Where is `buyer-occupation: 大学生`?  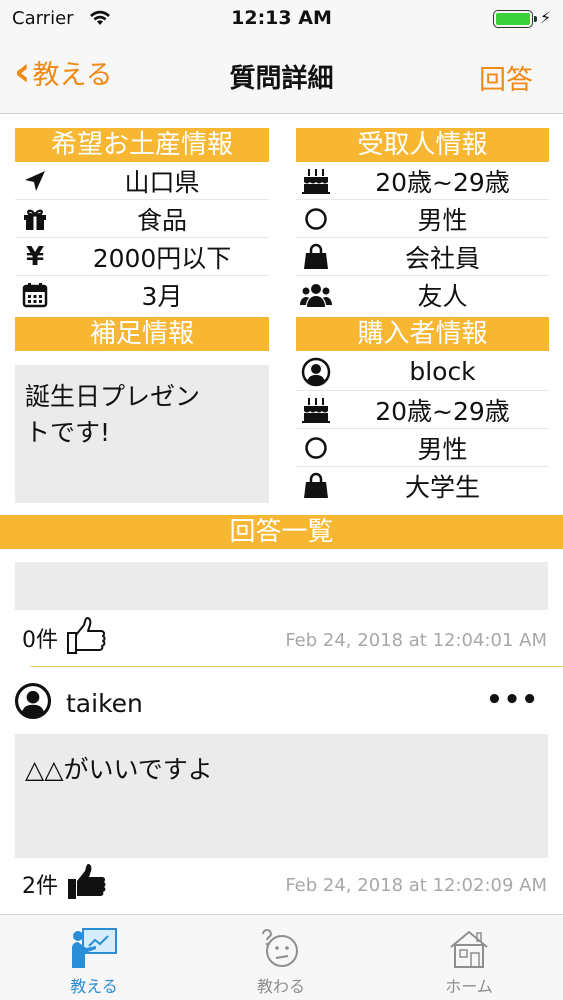 buyer-occupation: 大学生 is located at coordinates (442, 487).